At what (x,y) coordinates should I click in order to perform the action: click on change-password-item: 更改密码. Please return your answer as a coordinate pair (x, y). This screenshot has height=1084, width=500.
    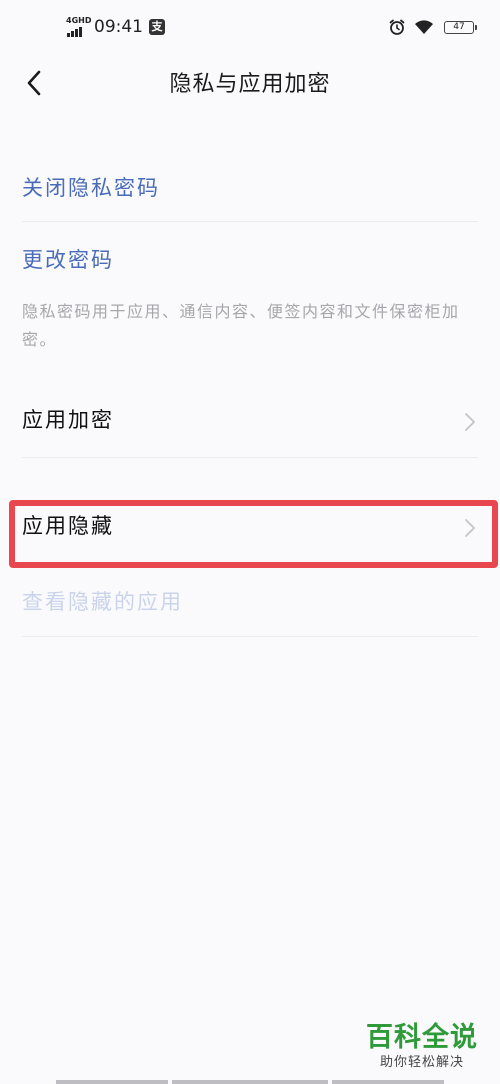
    Looking at the image, I should click on (250, 262).